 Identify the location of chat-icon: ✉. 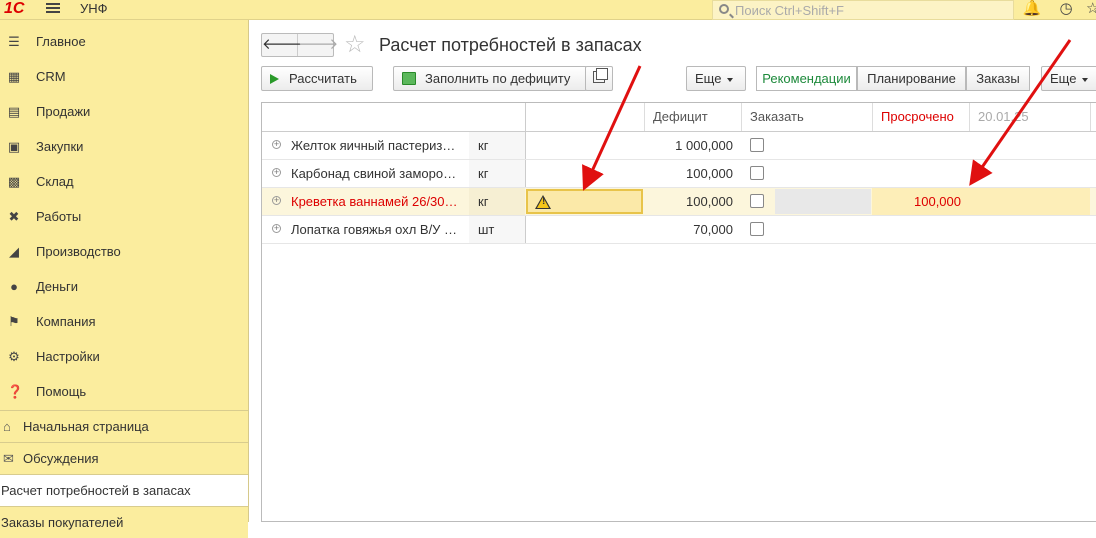
(8, 458).